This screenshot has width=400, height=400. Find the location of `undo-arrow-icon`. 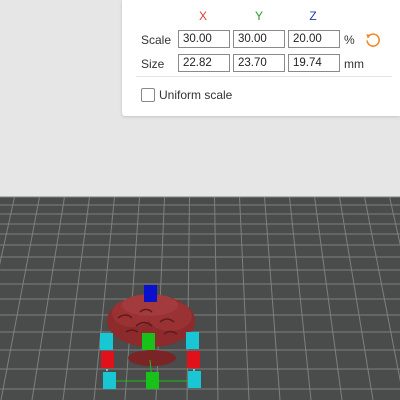

undo-arrow-icon is located at coordinates (373, 40).